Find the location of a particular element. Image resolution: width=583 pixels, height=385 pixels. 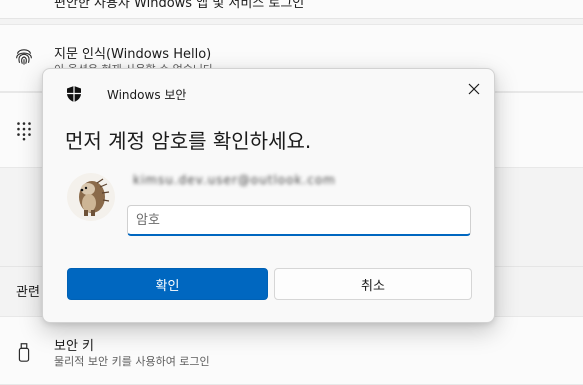

security-key-title: 보안 키 is located at coordinates (74, 346).